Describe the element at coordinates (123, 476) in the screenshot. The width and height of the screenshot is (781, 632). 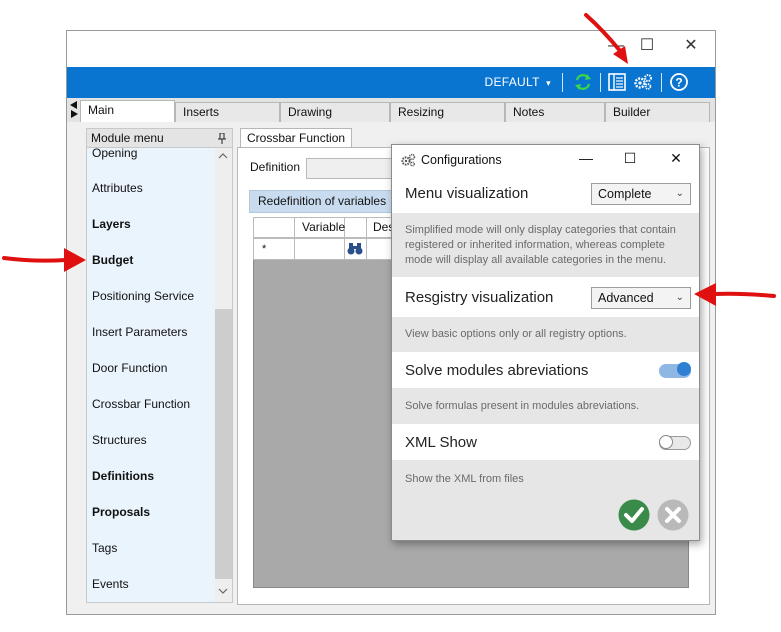
I see `module-menu-item-definitions: Definitions` at that location.